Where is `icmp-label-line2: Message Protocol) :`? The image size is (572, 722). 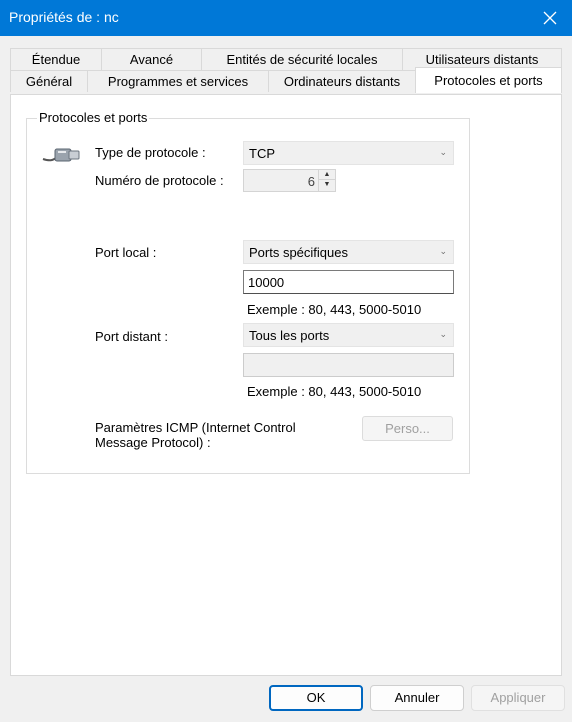
icmp-label-line2: Message Protocol) : is located at coordinates (153, 442).